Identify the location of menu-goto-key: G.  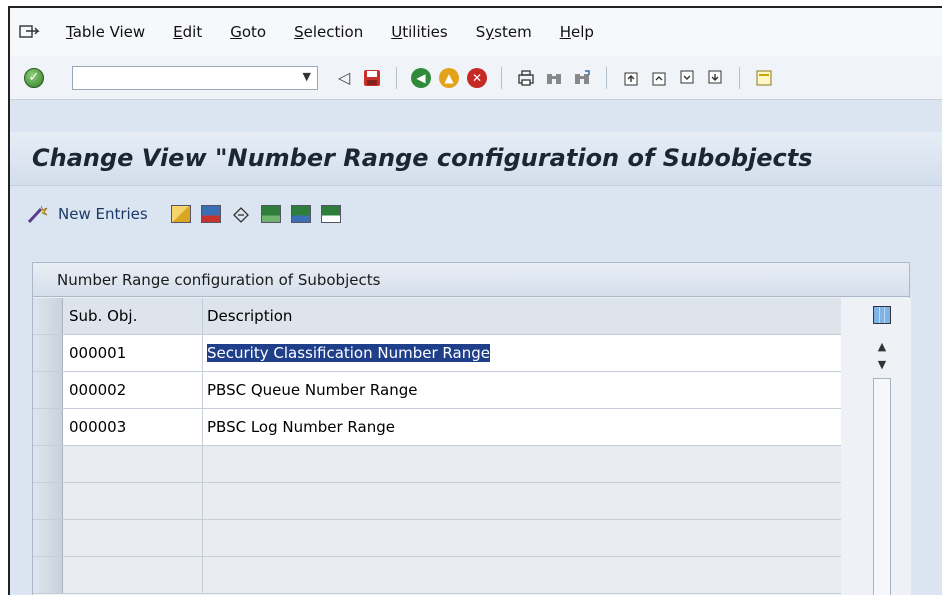
(236, 32).